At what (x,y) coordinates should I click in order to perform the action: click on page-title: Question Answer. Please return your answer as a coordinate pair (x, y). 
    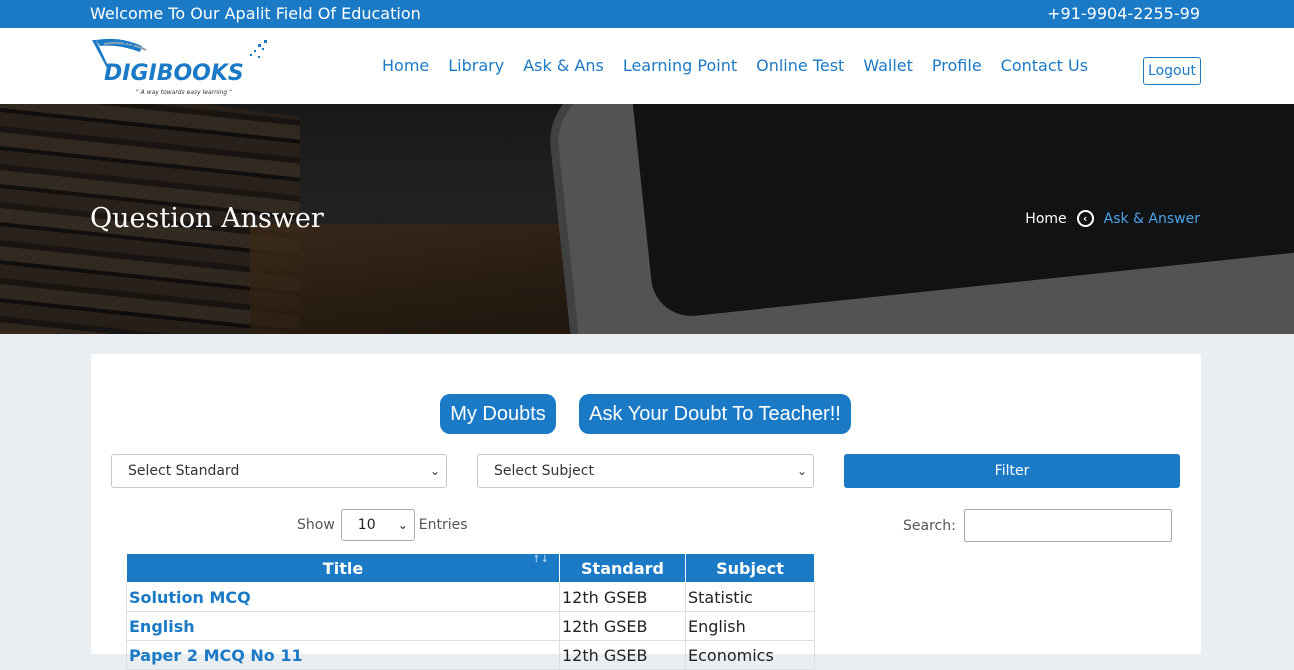
    Looking at the image, I should click on (207, 218).